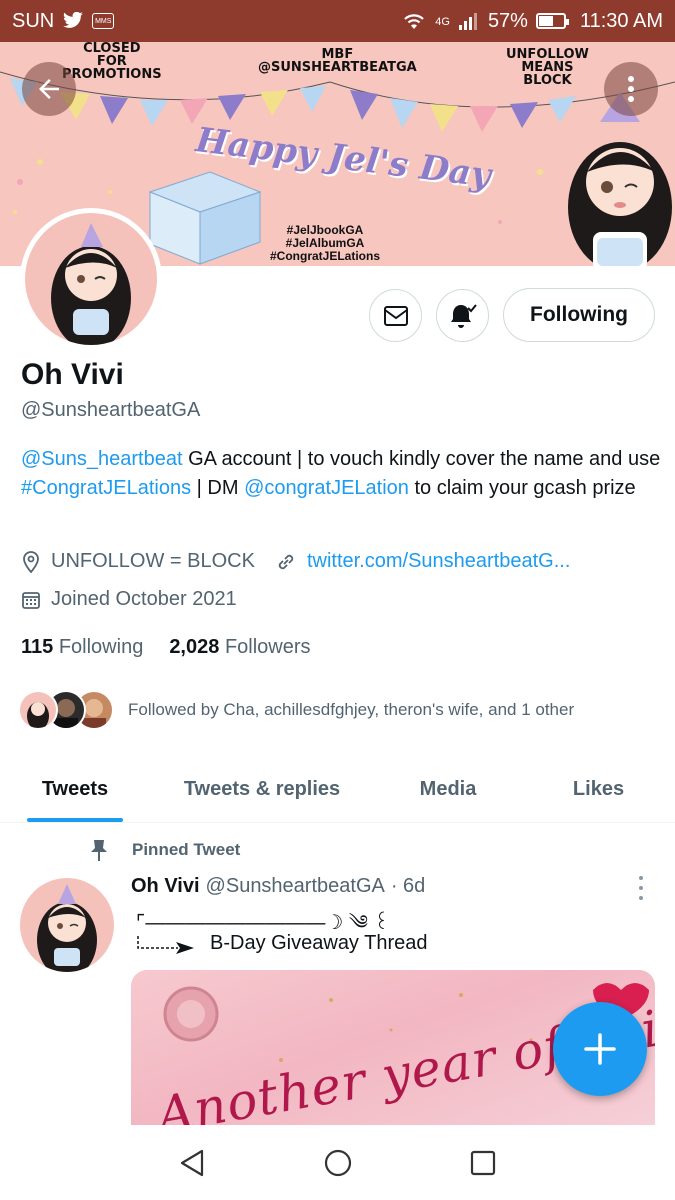 The width and height of the screenshot is (675, 1200). Describe the element at coordinates (442, 21) in the screenshot. I see `network-label: 4G` at that location.